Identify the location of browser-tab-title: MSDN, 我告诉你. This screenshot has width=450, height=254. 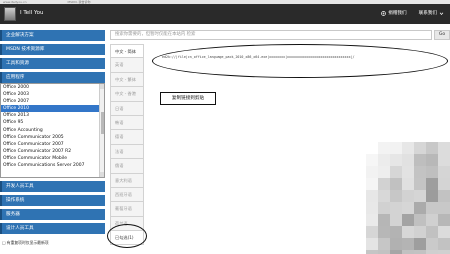
(79, 2).